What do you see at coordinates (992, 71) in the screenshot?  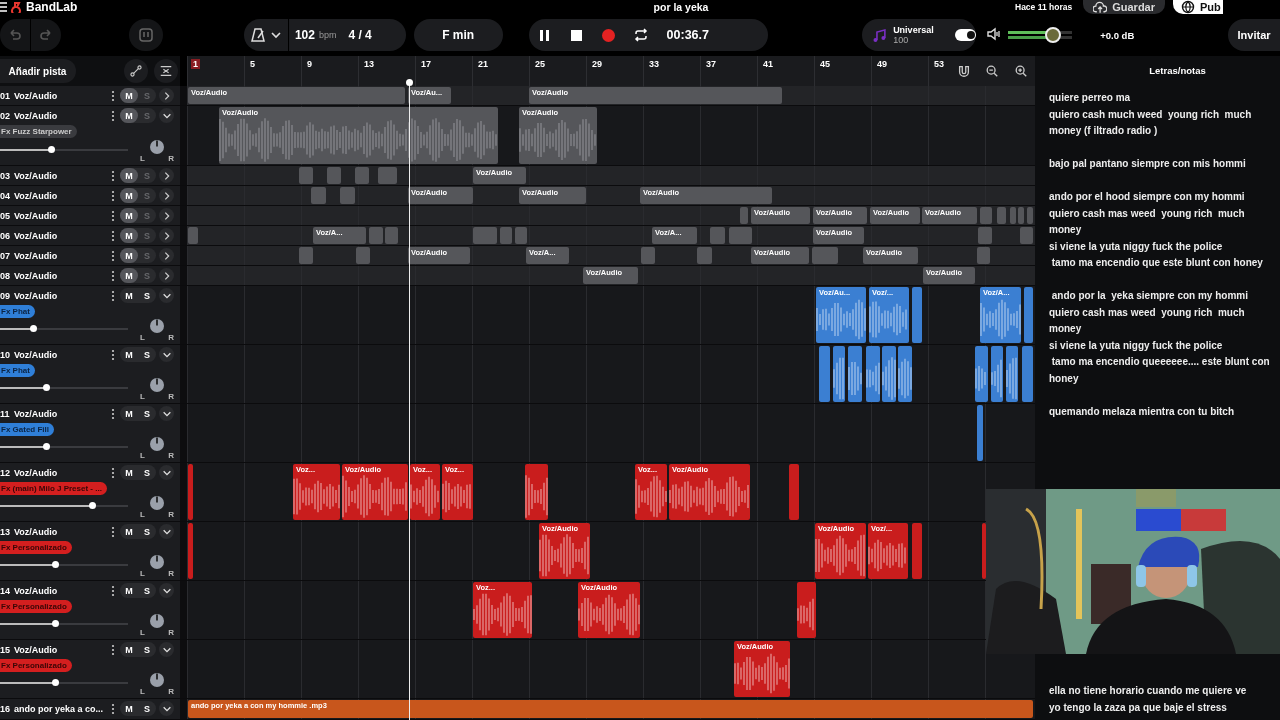 I see `zoom-out-button` at bounding box center [992, 71].